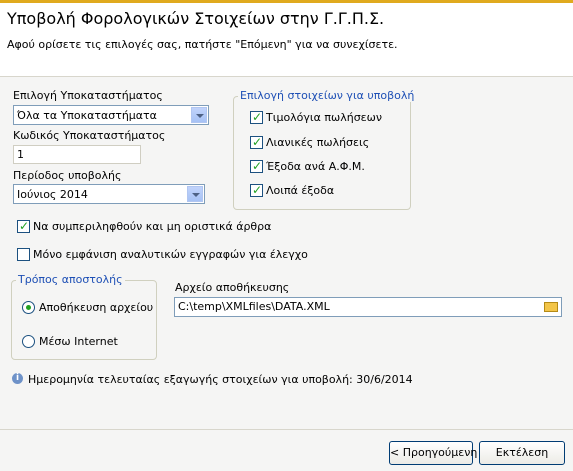  I want to click on radio-save-file-label: Αποθήκευση αρχείου, so click(96, 307).